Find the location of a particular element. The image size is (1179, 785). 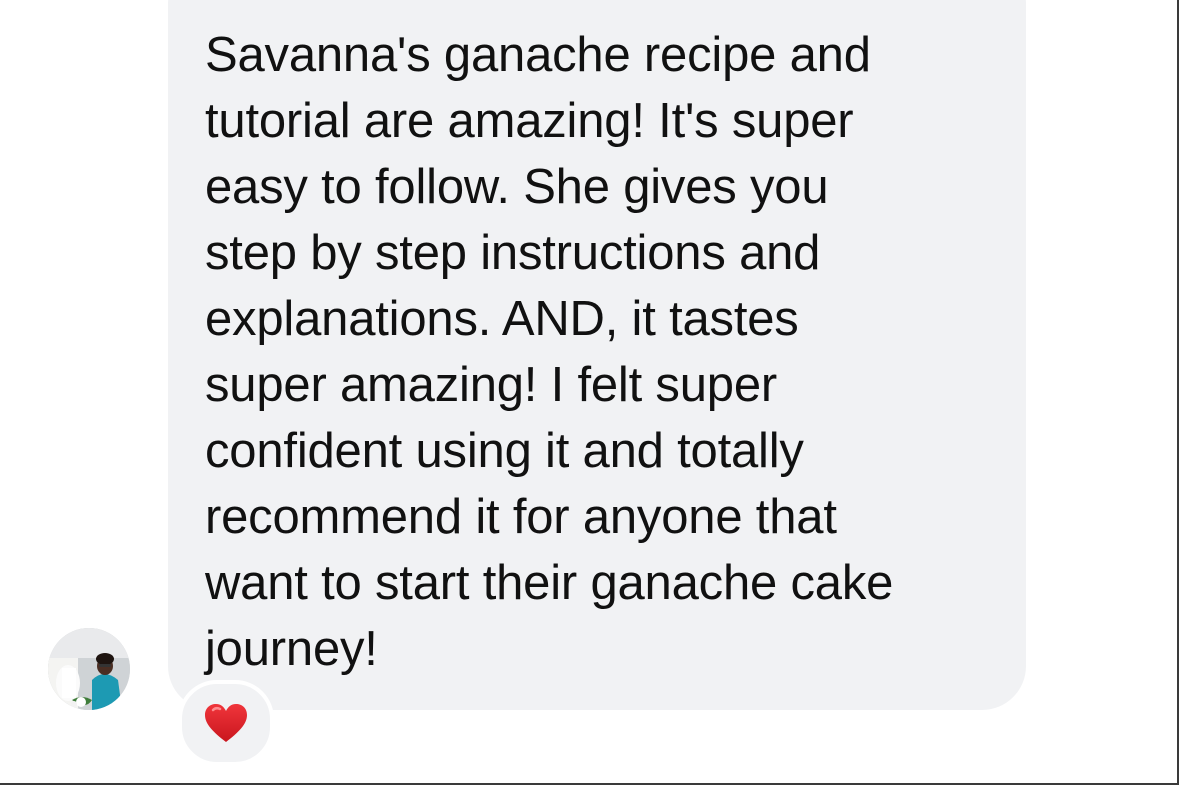

sender-avatar is located at coordinates (89, 669).